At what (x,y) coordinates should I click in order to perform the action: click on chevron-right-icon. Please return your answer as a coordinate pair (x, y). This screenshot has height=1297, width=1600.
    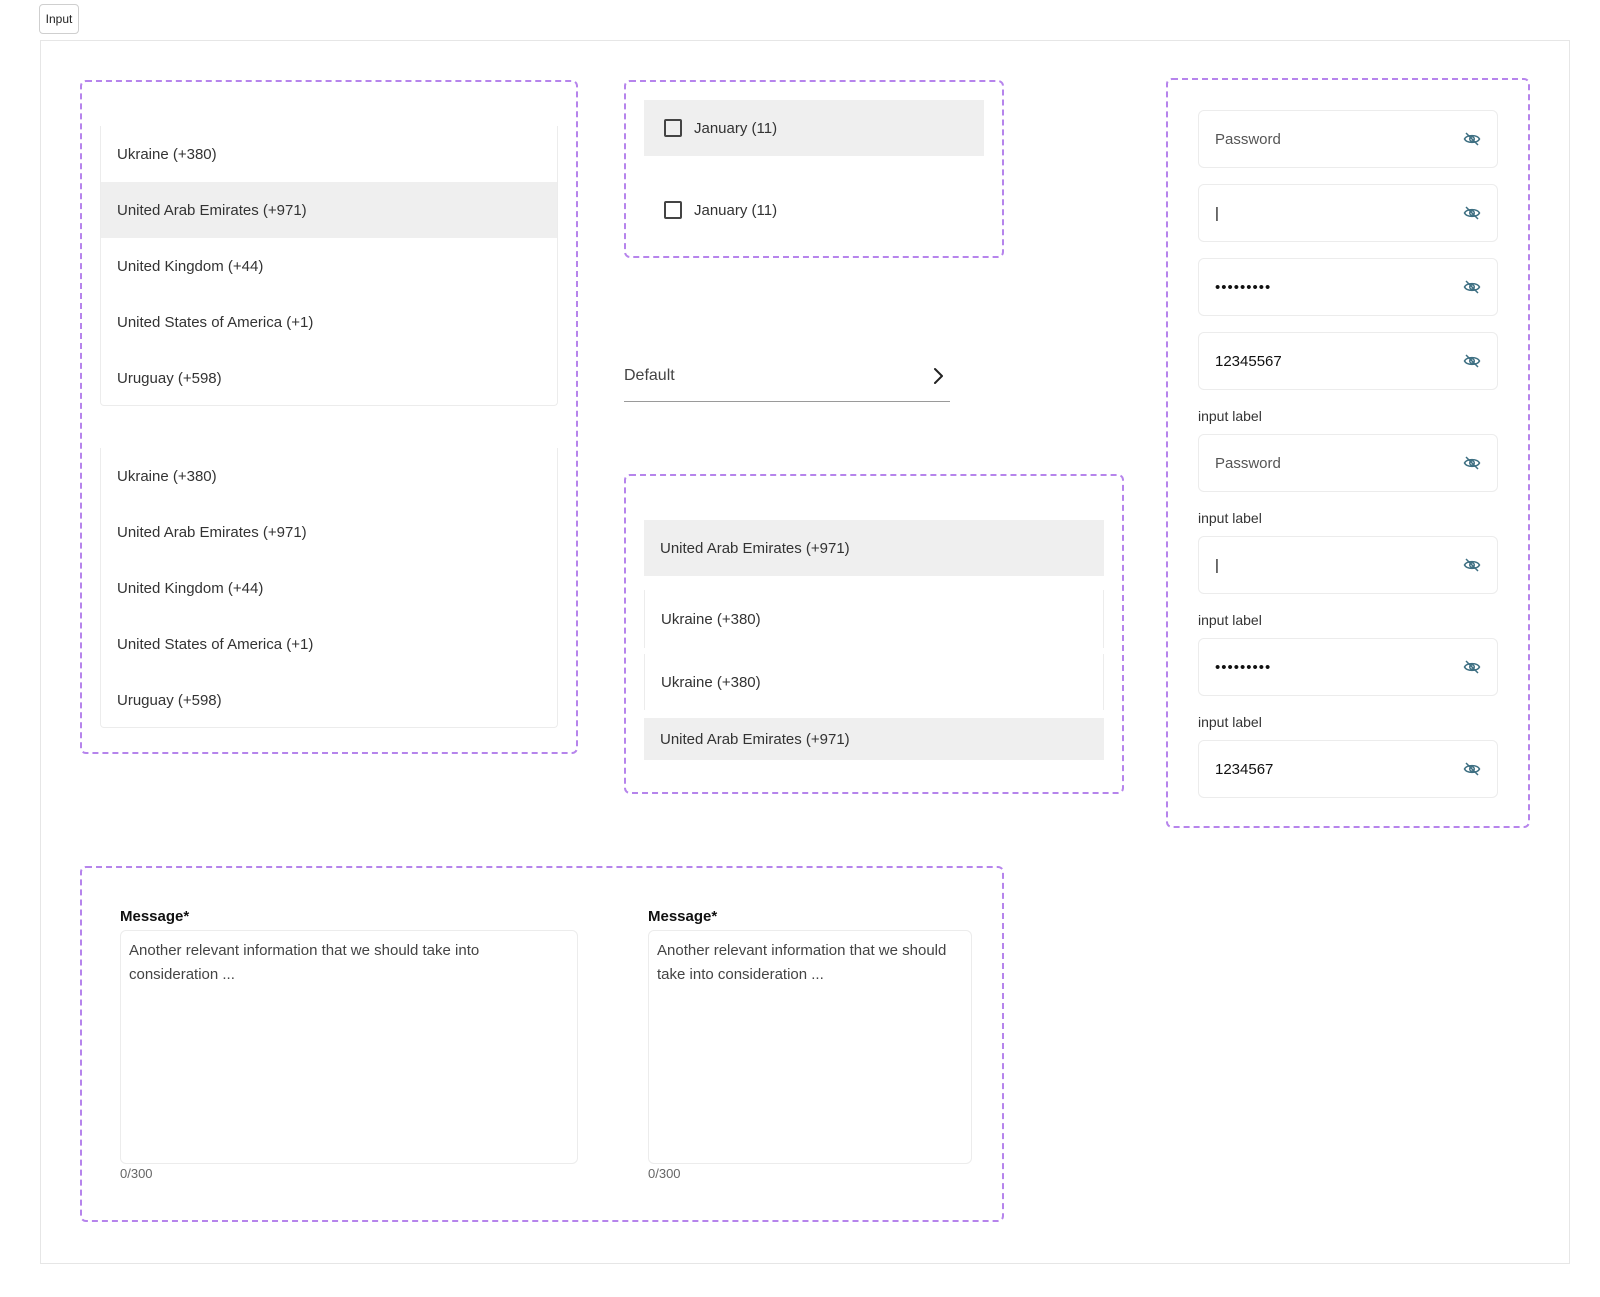
    Looking at the image, I should click on (938, 375).